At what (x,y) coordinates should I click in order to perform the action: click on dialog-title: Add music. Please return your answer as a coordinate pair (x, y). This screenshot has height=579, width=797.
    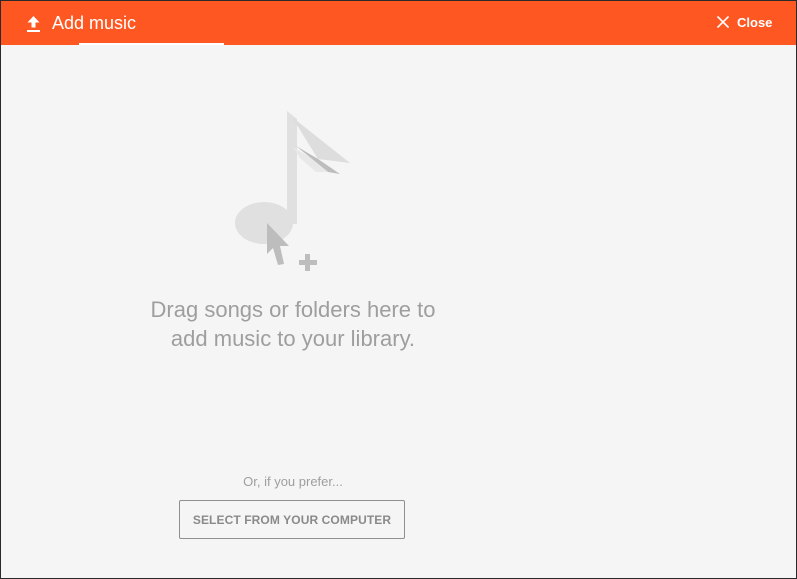
    Looking at the image, I should click on (94, 23).